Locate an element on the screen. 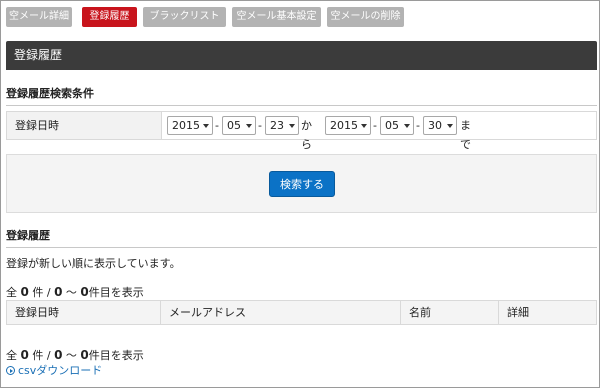  date-label: 登録日時 is located at coordinates (84, 125).